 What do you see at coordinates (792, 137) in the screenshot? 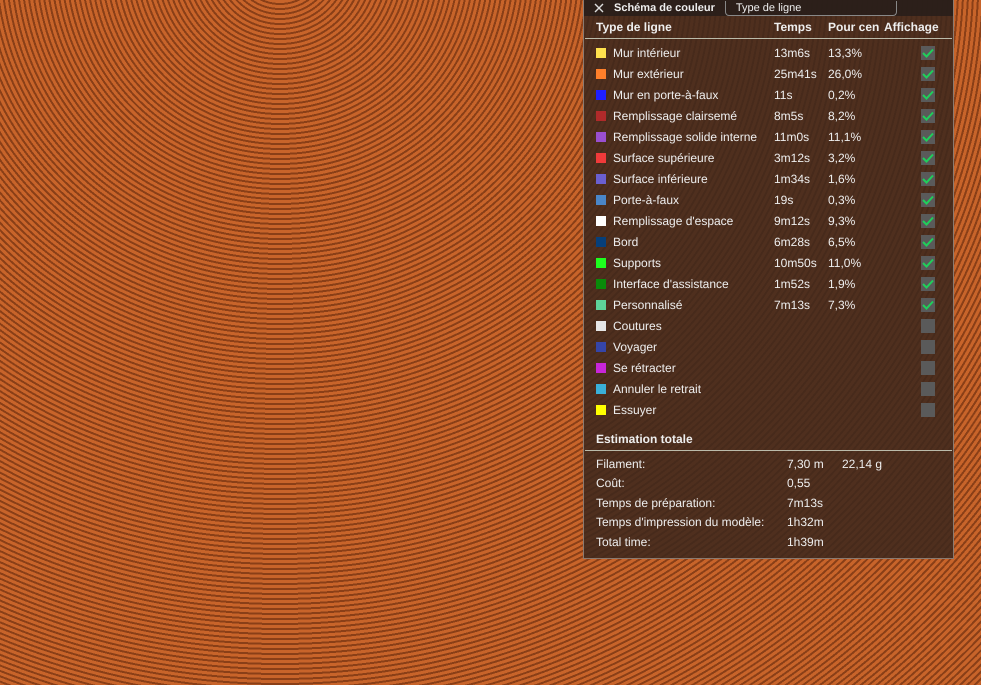
I see `time-value: 11m0s` at bounding box center [792, 137].